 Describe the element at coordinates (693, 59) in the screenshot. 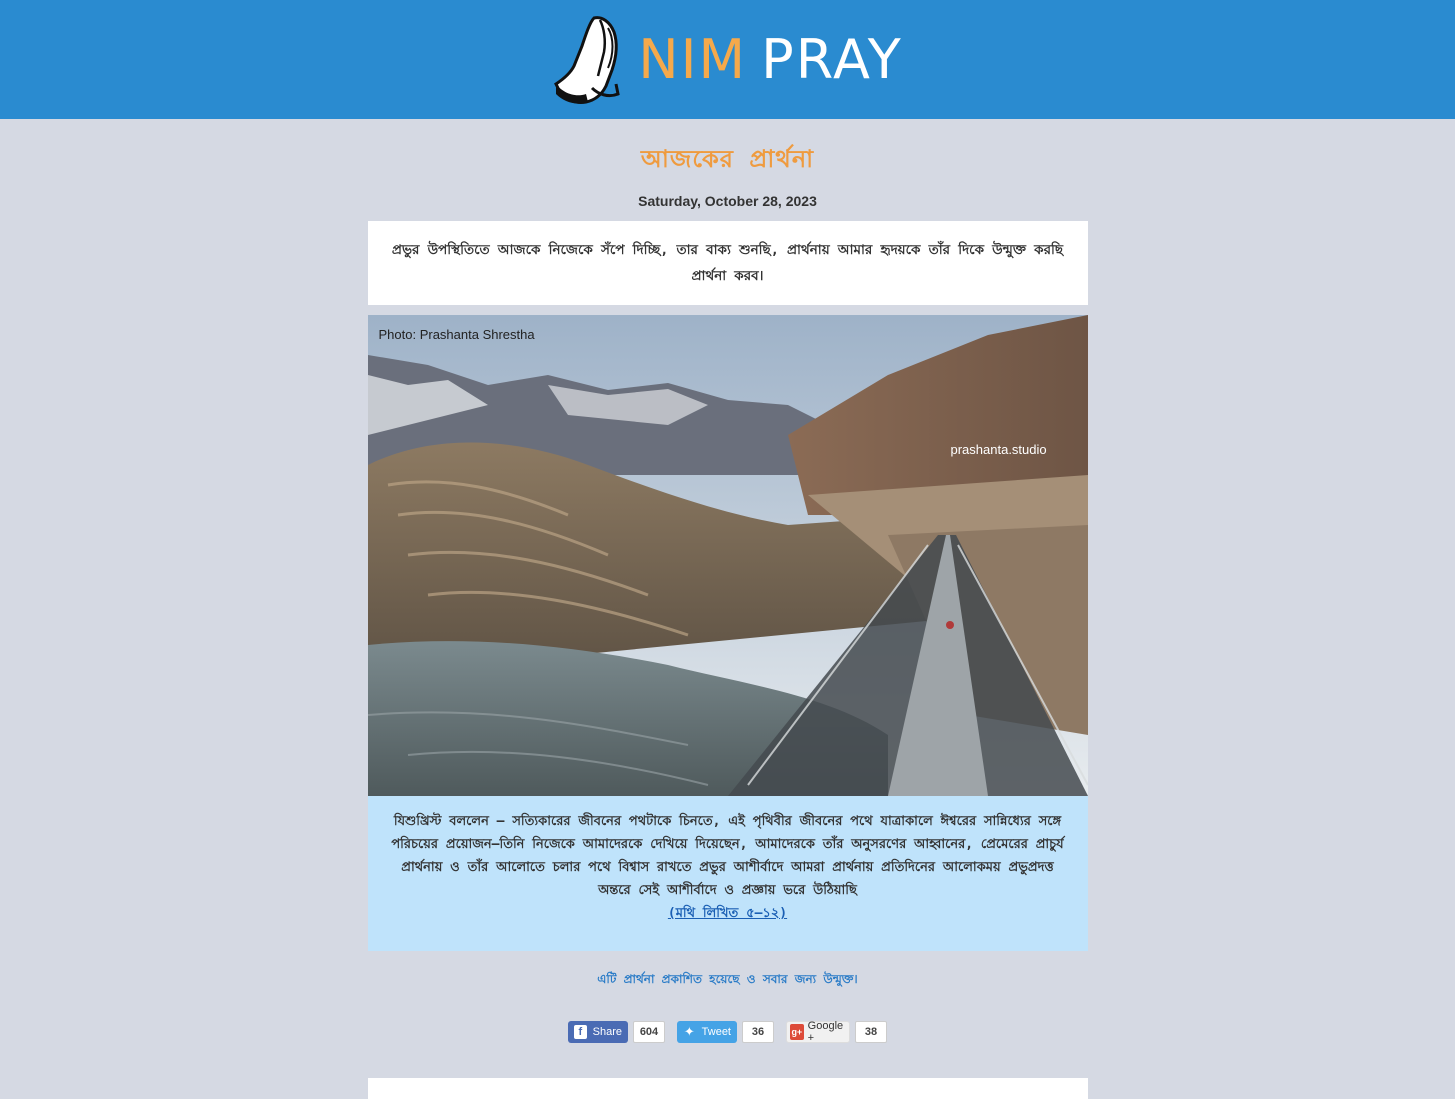

I see `logo-text-nim: NIM` at that location.